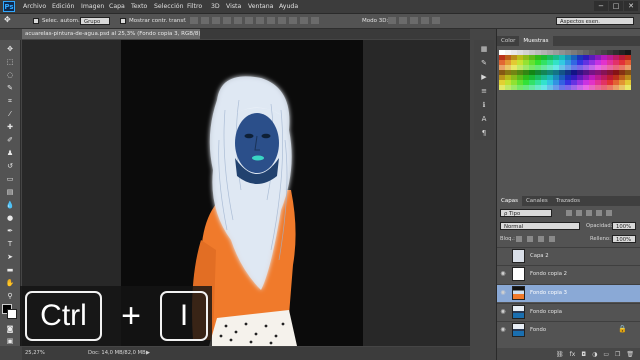 Image resolution: width=640 pixels, height=360 pixels. Describe the element at coordinates (628, 87) in the screenshot. I see `swatch` at that location.